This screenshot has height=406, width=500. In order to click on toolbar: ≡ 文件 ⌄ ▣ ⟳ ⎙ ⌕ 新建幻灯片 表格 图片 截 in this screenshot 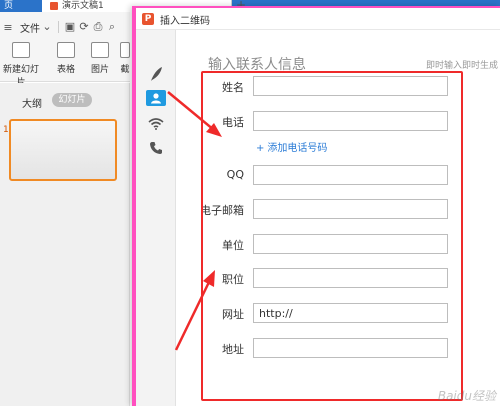, I will do `click(66, 50)`.